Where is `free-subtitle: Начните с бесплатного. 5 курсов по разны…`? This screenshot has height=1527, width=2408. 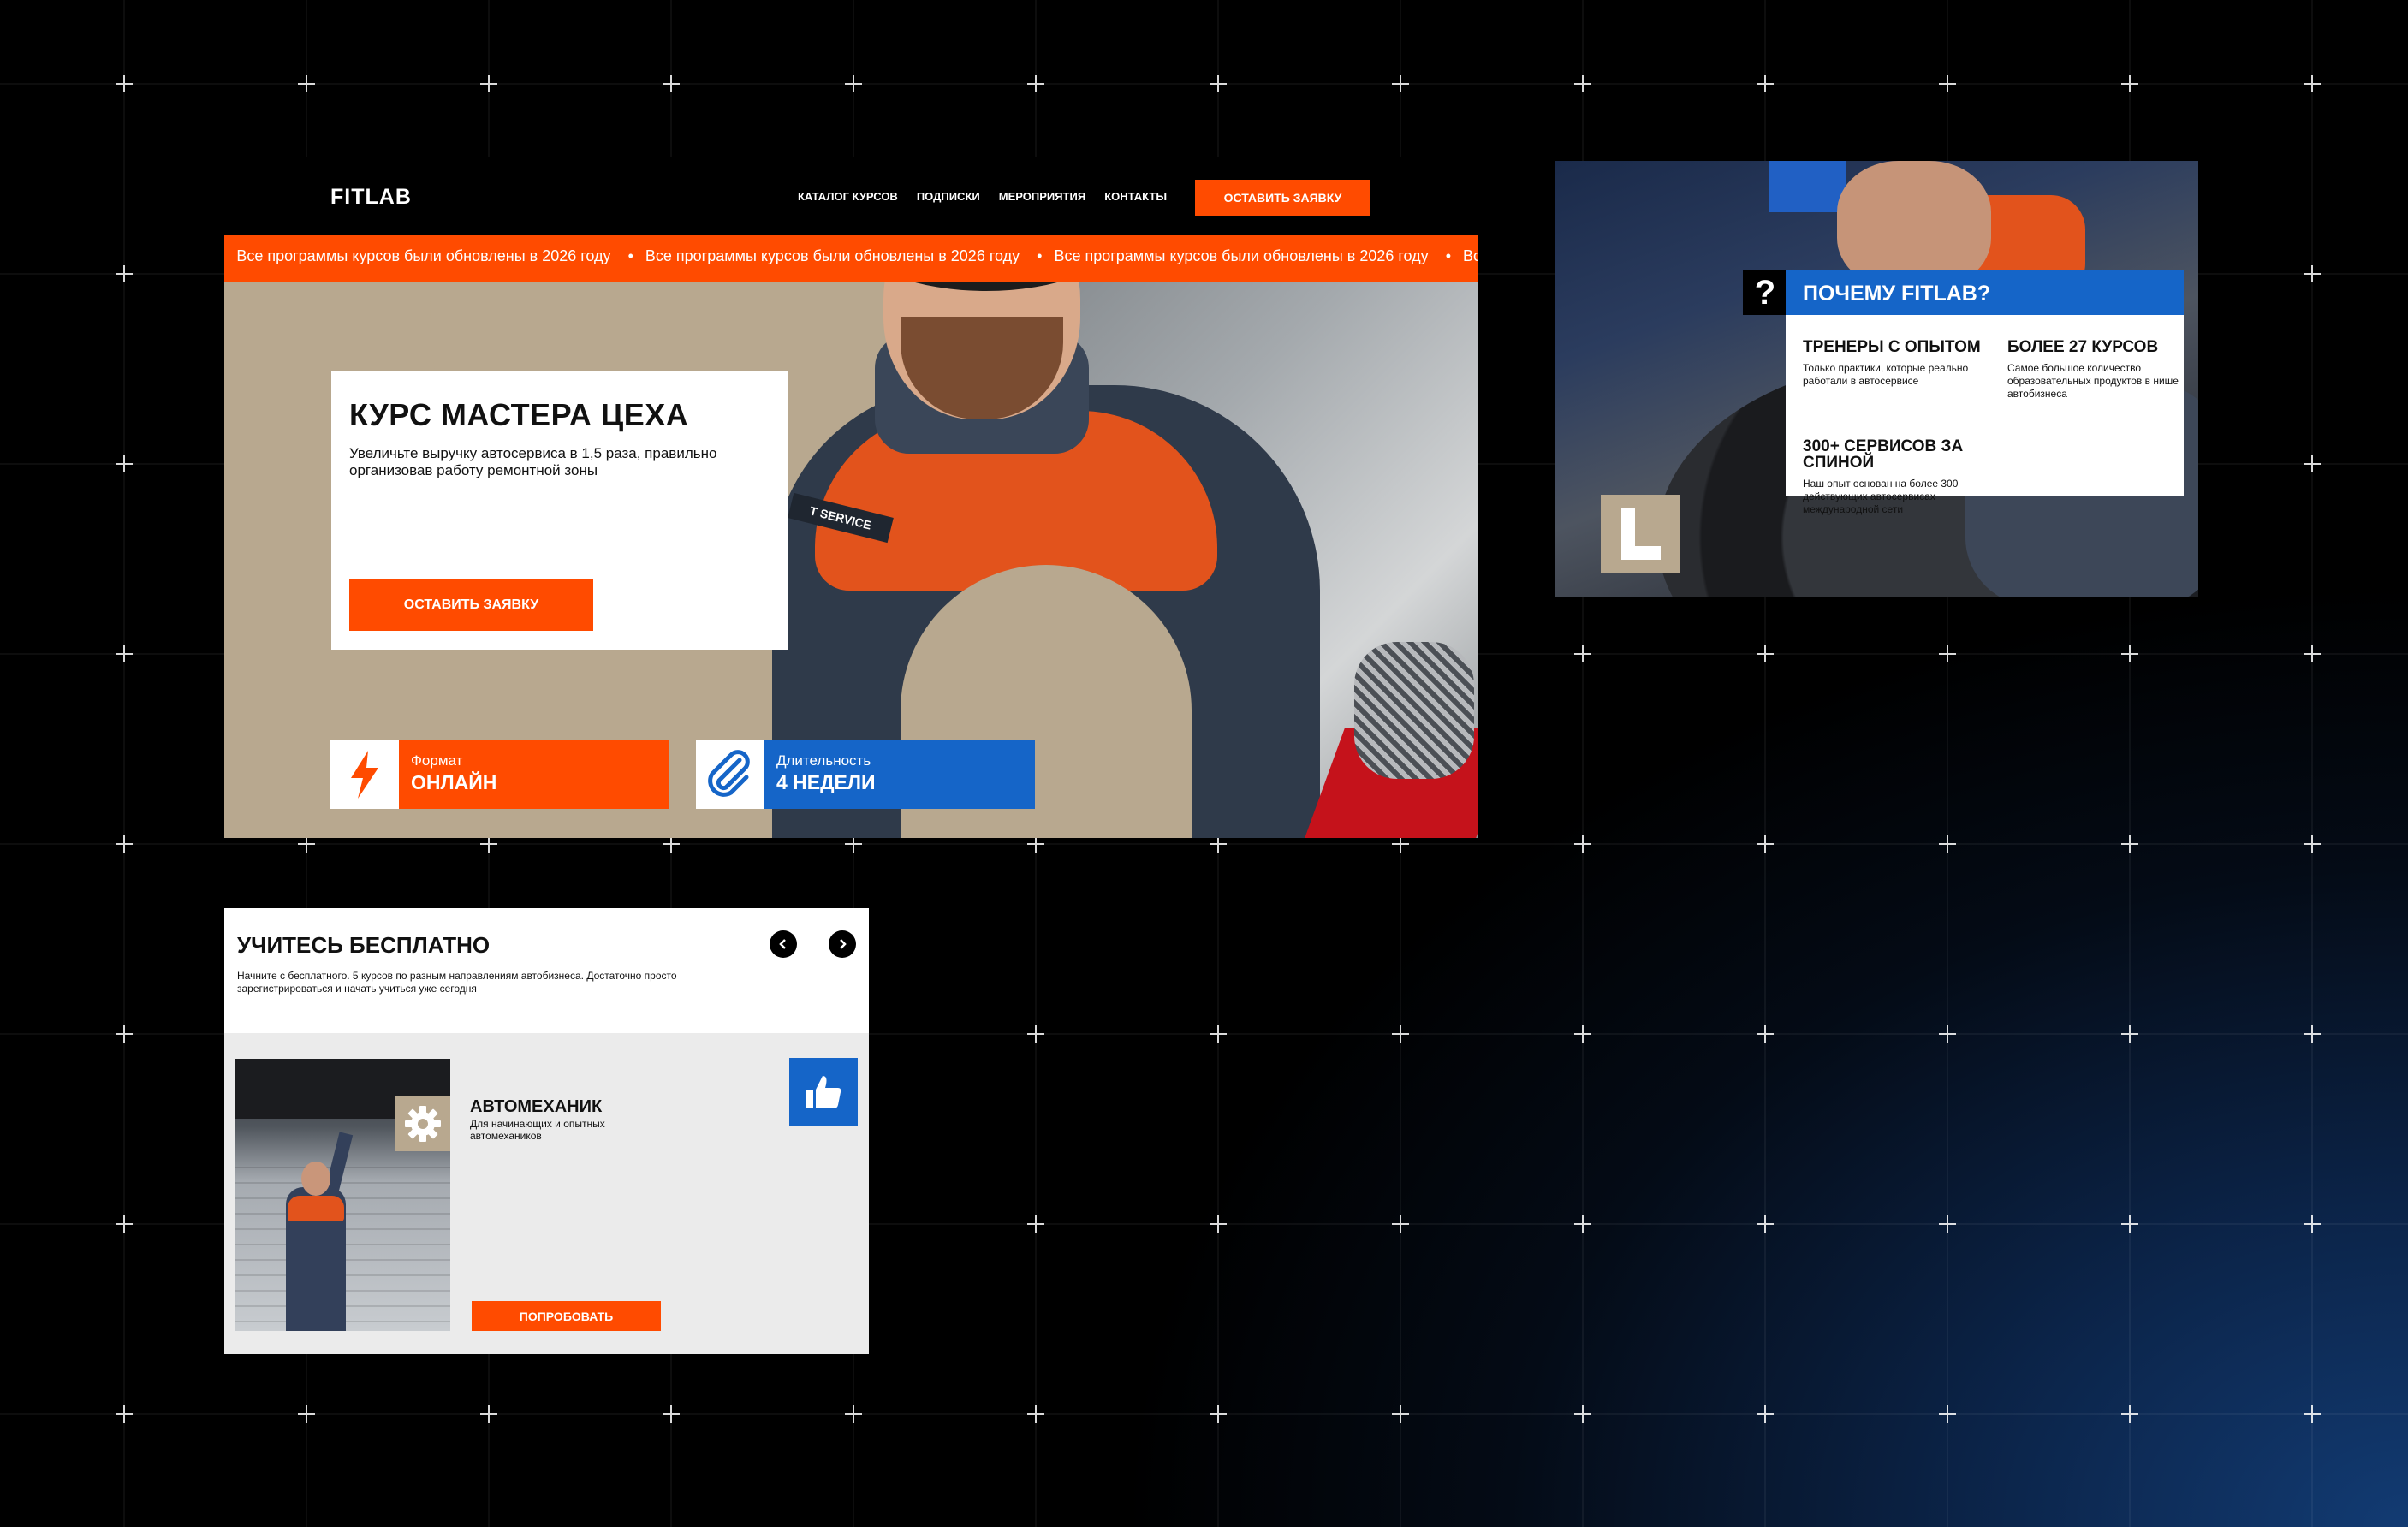
free-subtitle: Начните с бесплатного. 5 курсов по разны… is located at coordinates (457, 982).